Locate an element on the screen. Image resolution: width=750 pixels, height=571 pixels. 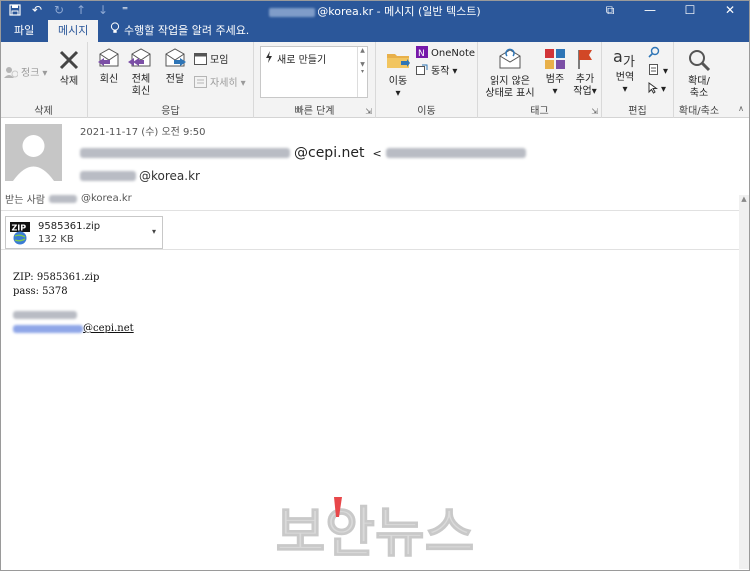
tab-file: 파일 is located at coordinates (24, 31).